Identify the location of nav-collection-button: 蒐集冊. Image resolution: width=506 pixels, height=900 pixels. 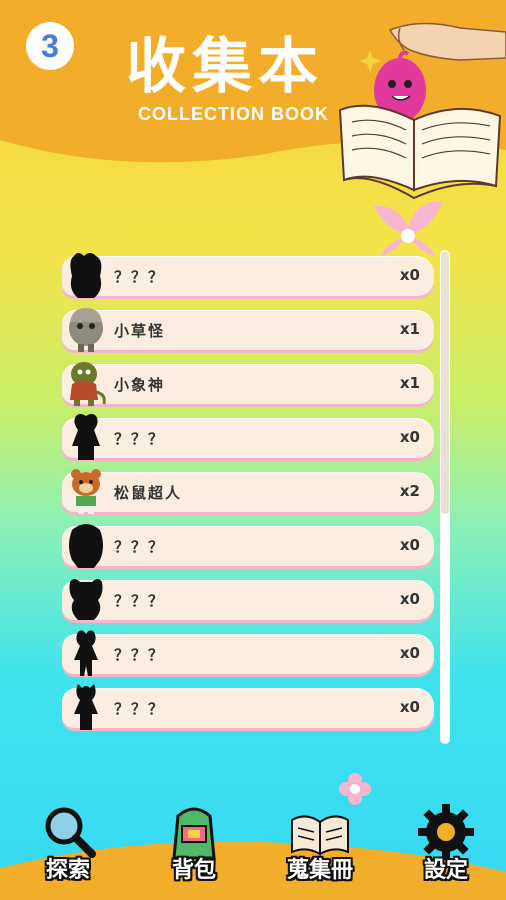
(320, 845).